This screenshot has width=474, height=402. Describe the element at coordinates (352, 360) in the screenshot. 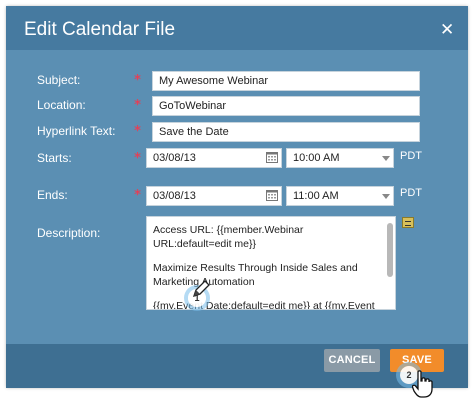

I see `cancel-button: CANCEL` at that location.